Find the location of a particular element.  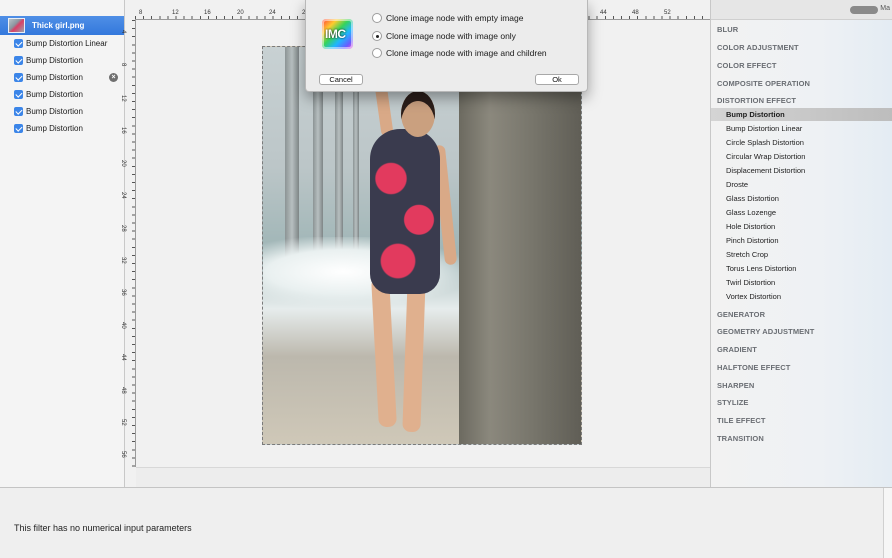

toolbar-label: Ma is located at coordinates (885, 8).